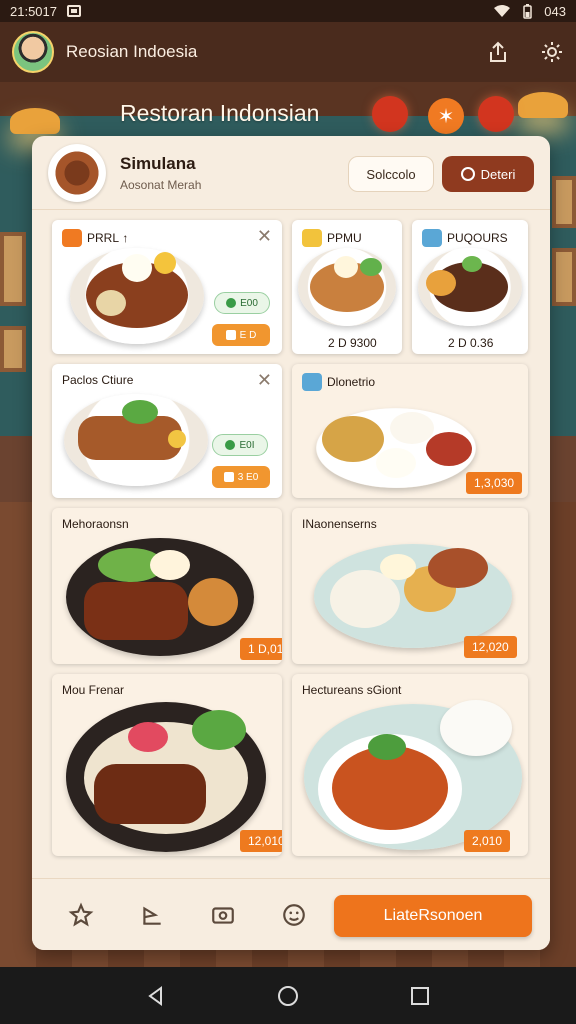 The width and height of the screenshot is (576, 1024). What do you see at coordinates (220, 113) in the screenshot?
I see `restaurant-sign: Restoran Indonsian` at bounding box center [220, 113].